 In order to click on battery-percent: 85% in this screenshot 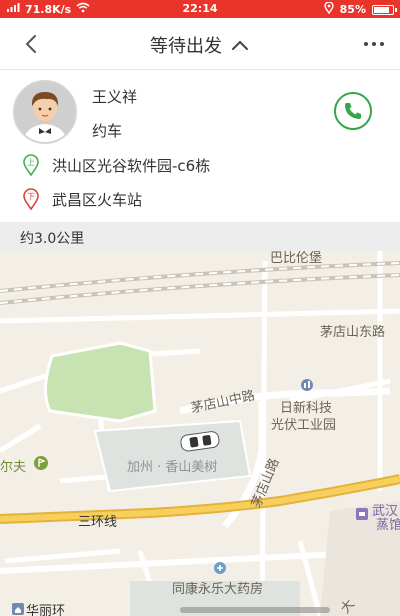, I will do `click(352, 9)`.